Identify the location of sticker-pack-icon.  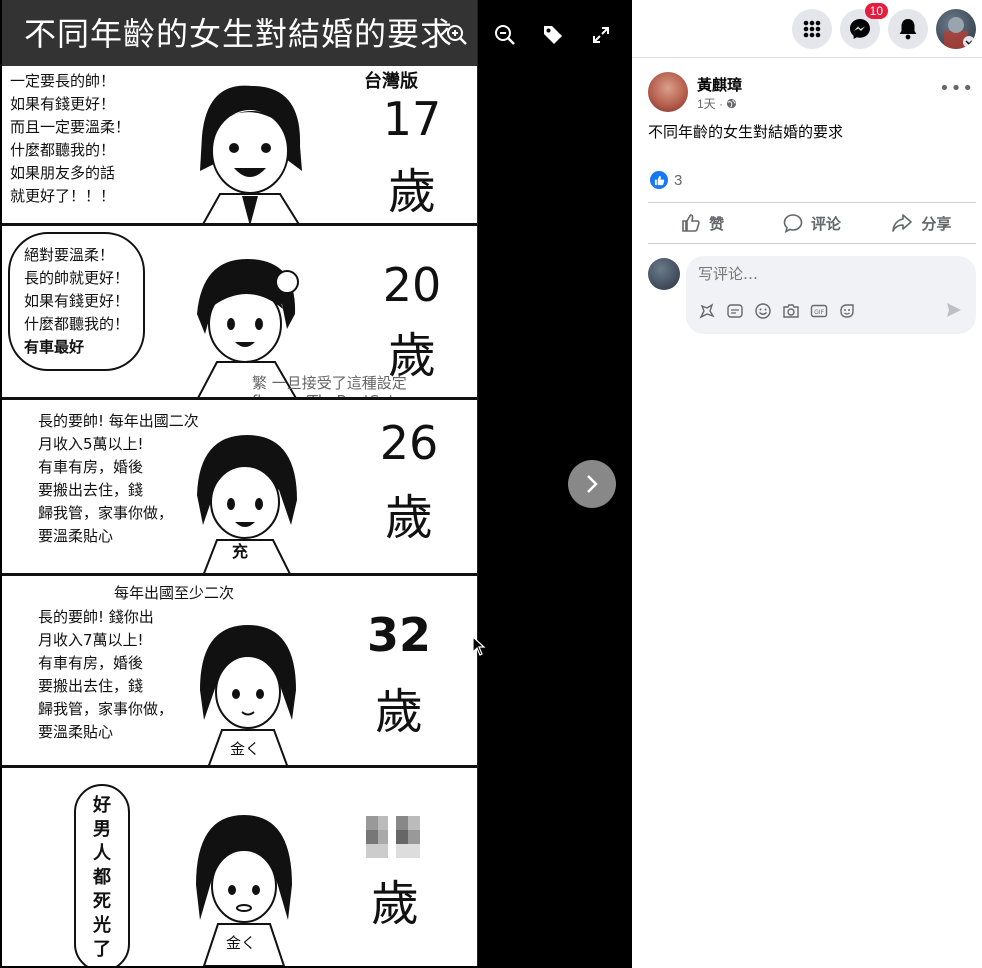
(735, 311).